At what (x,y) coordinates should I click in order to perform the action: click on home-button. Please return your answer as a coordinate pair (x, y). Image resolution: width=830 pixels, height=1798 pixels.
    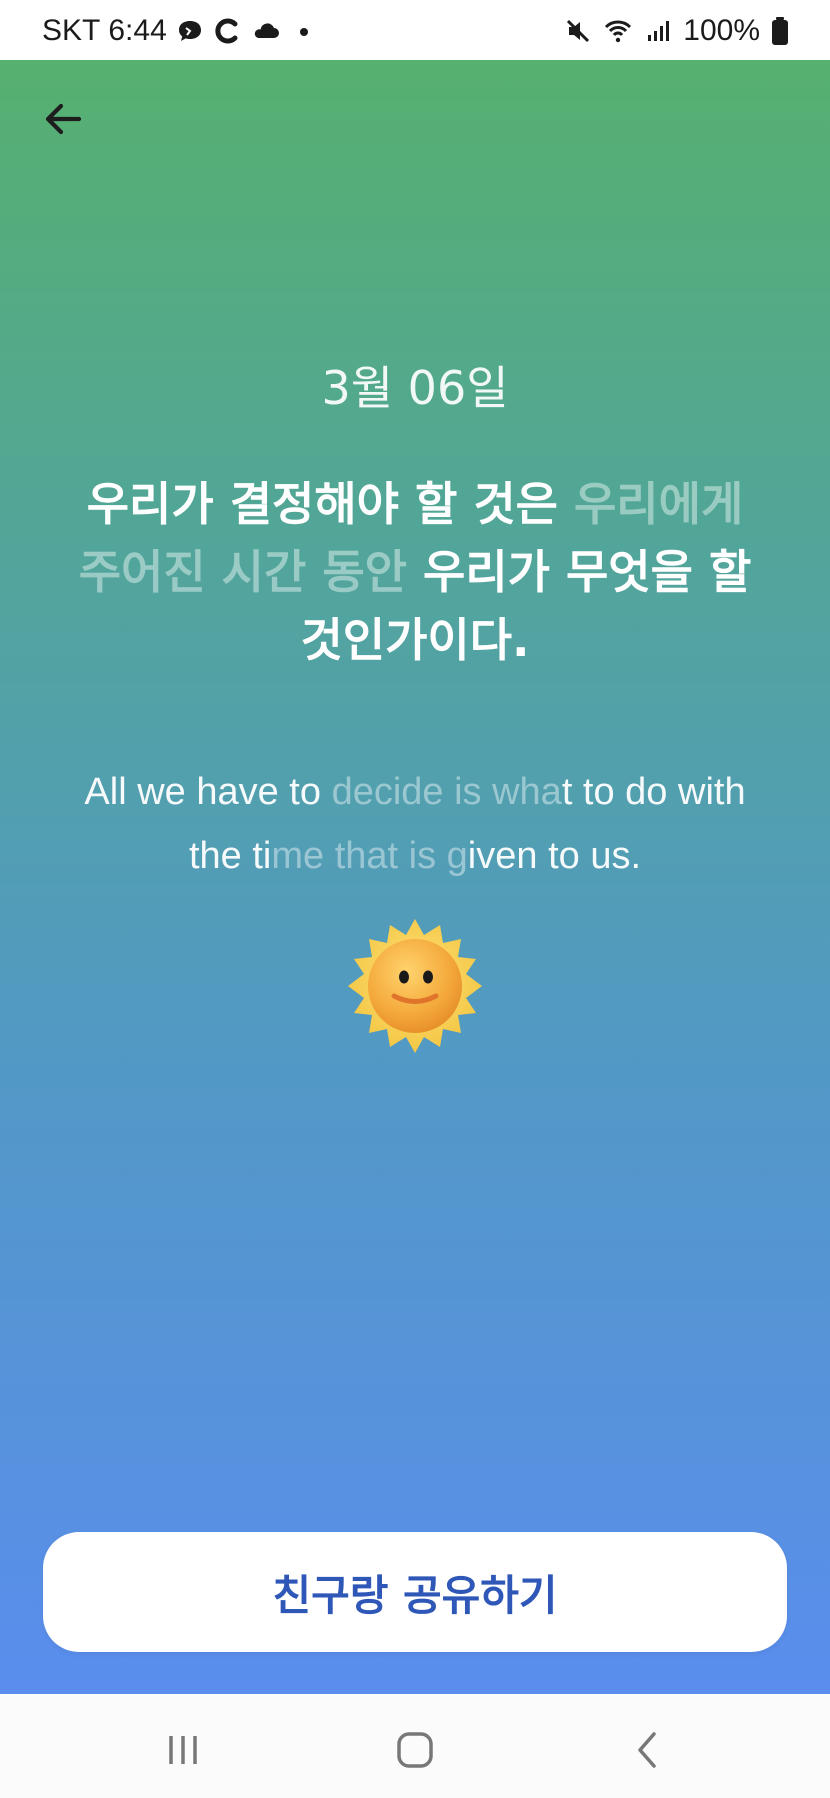
    Looking at the image, I should click on (415, 1750).